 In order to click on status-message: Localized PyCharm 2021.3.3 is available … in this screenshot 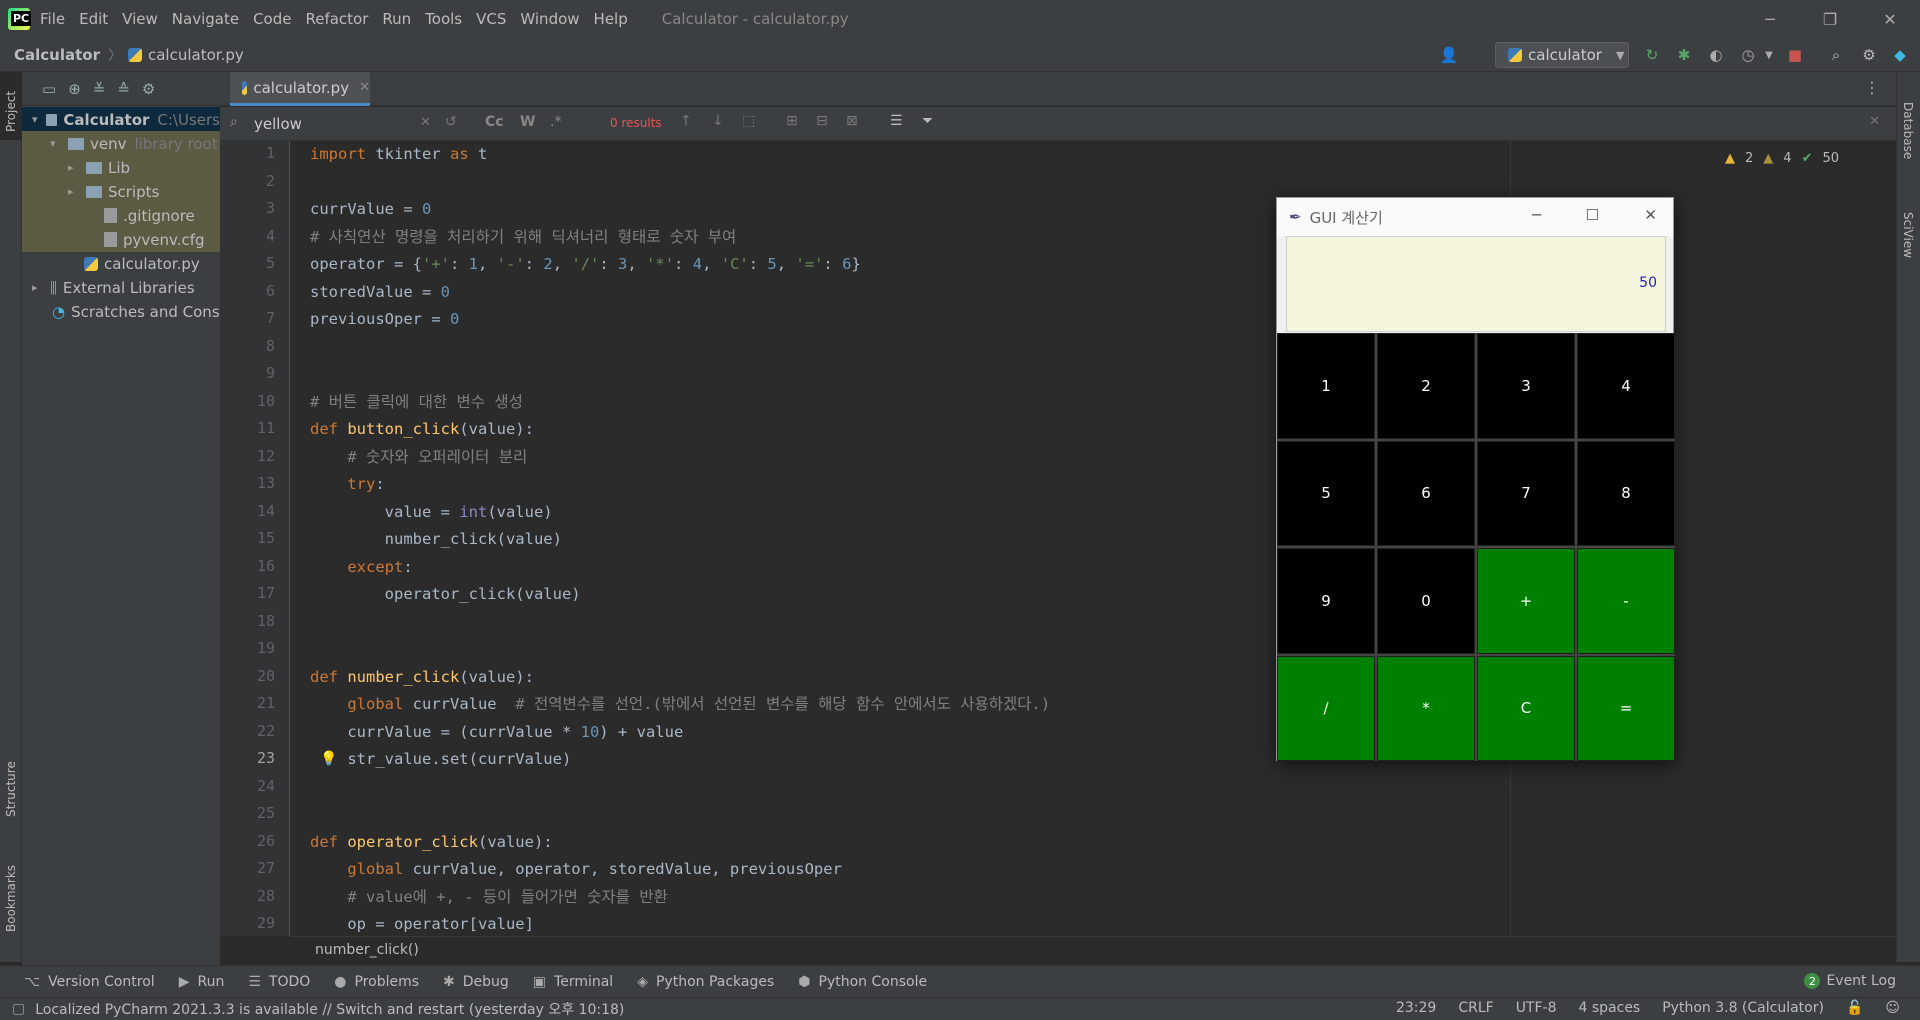, I will do `click(329, 1009)`.